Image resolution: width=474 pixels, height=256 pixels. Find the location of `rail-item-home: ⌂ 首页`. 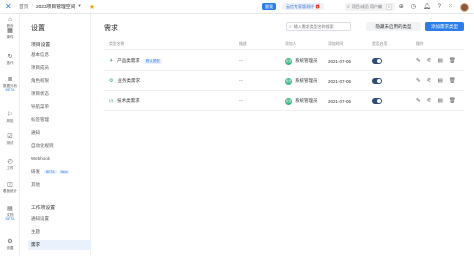

rail-item-home: ⌂ 首页 is located at coordinates (10, 22).